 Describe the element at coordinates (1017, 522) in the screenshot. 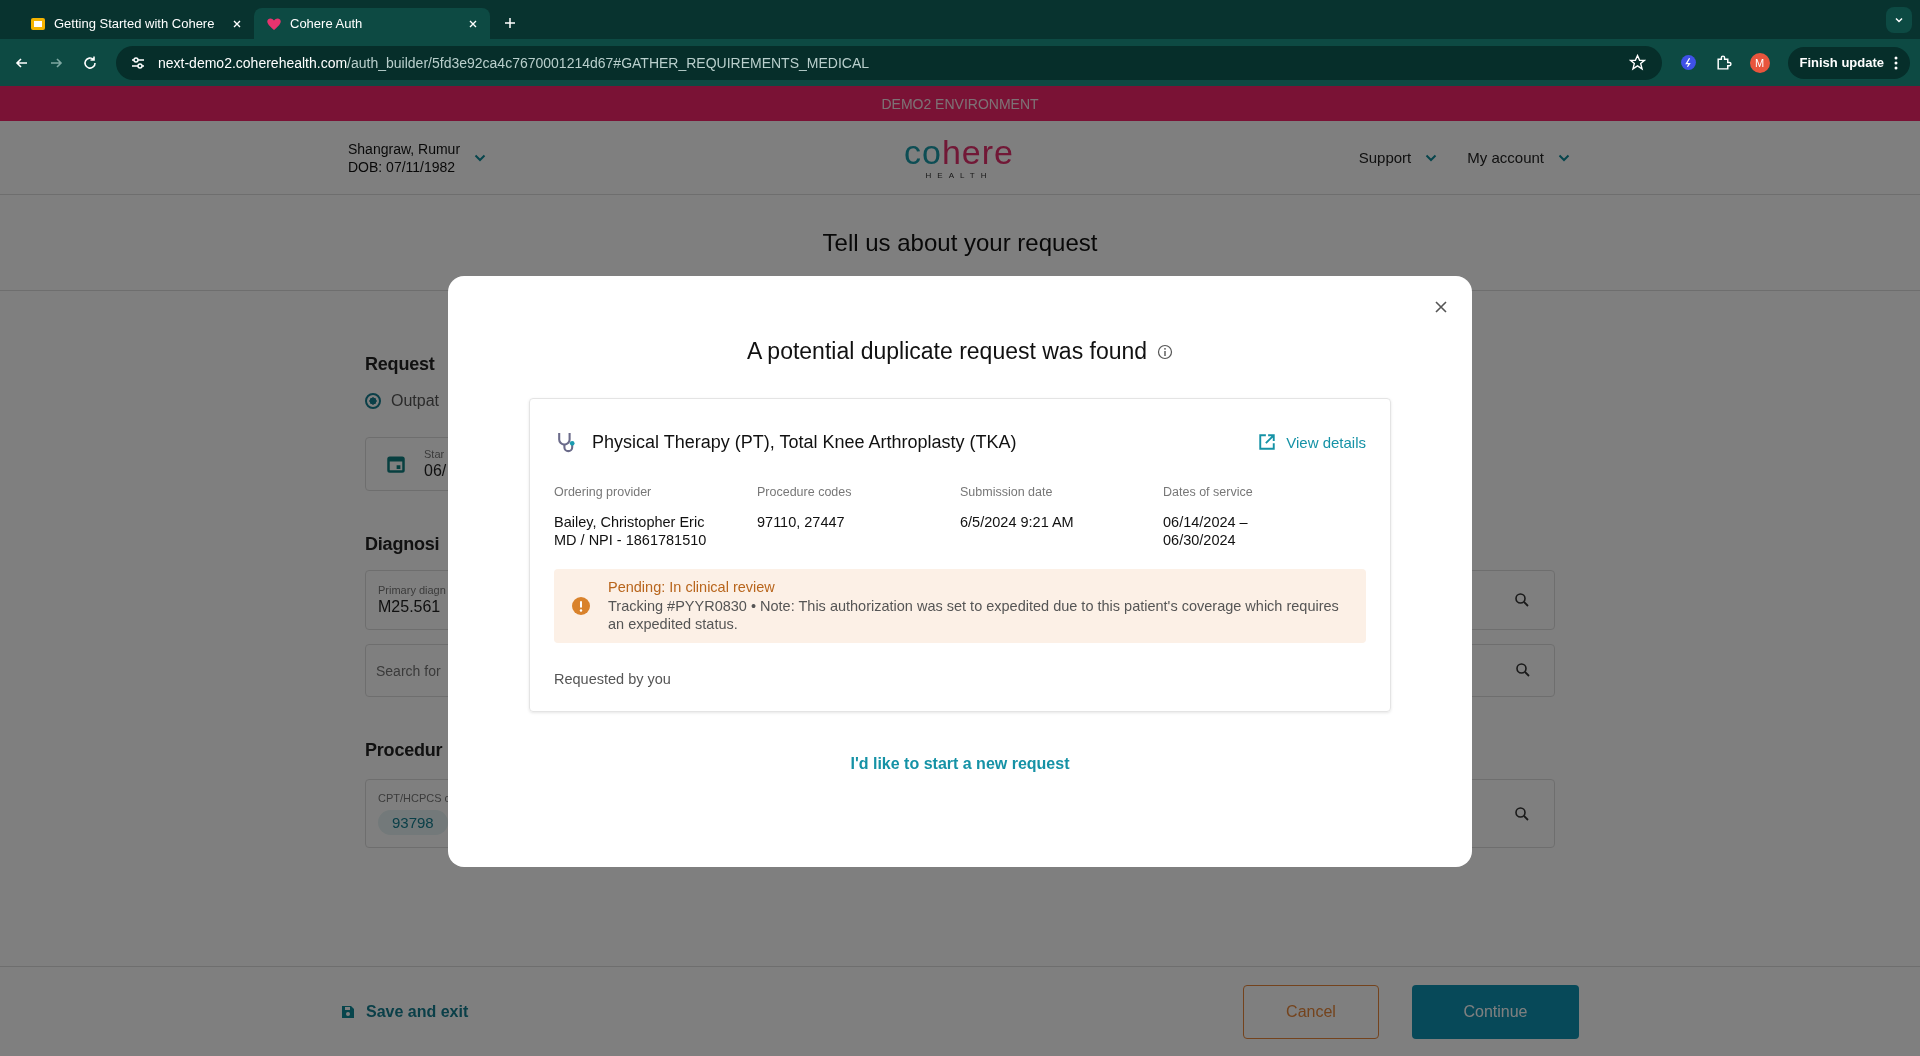

I see `field-value: 6/5/2024 9:21 AM` at that location.